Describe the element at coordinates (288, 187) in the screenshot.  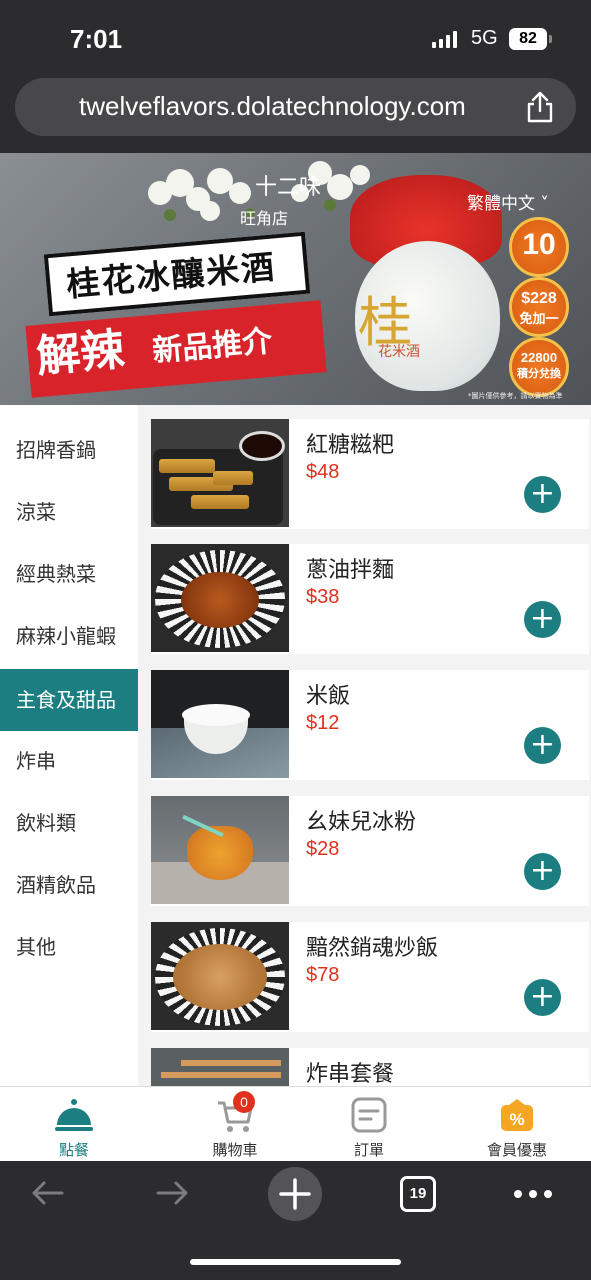
I see `store-name: 十二味` at that location.